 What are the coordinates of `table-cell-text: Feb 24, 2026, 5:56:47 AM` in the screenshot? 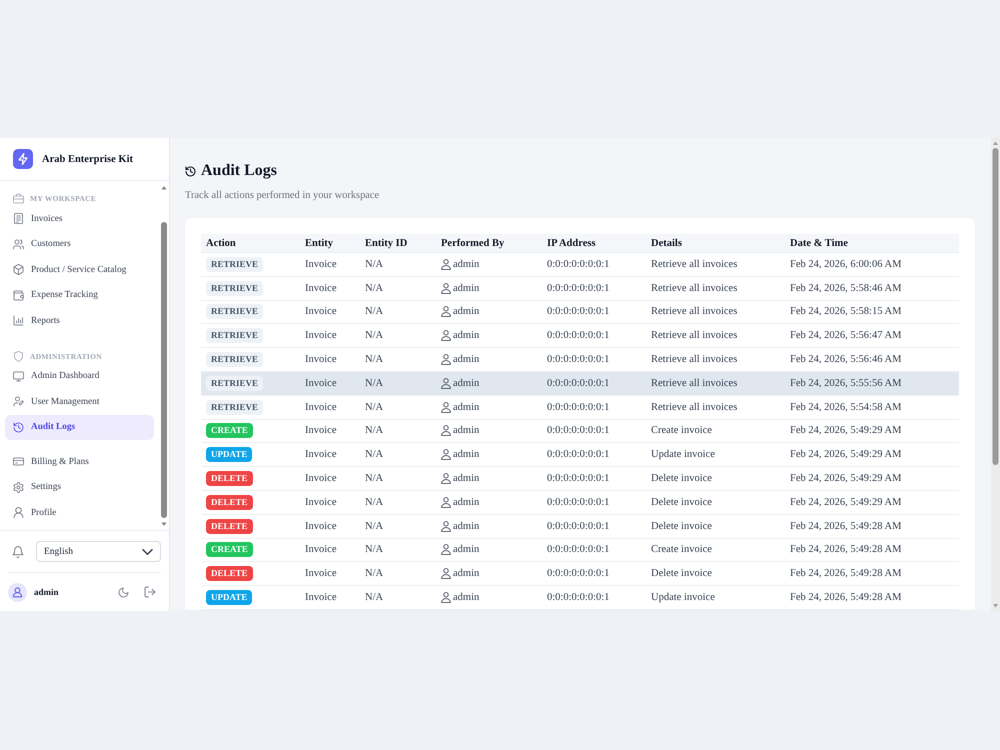 It's located at (845, 336).